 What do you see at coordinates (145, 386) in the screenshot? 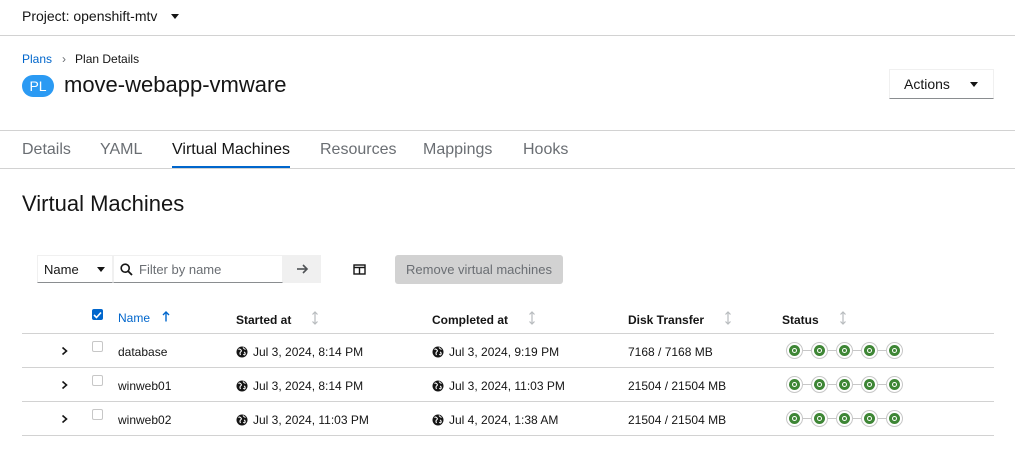
I see `vm-name: winweb01` at bounding box center [145, 386].